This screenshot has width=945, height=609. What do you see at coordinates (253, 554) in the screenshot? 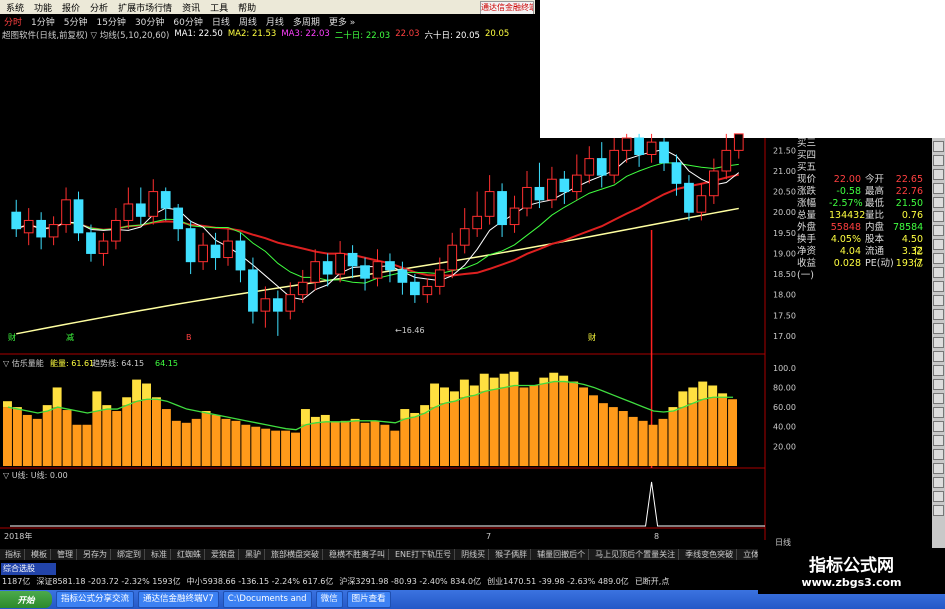
I see `indicator-tab-8: 黑驴` at bounding box center [253, 554].